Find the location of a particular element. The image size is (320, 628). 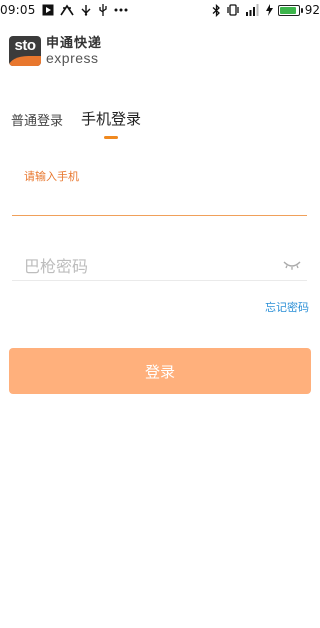

usb-plug-icon is located at coordinates (103, 10).